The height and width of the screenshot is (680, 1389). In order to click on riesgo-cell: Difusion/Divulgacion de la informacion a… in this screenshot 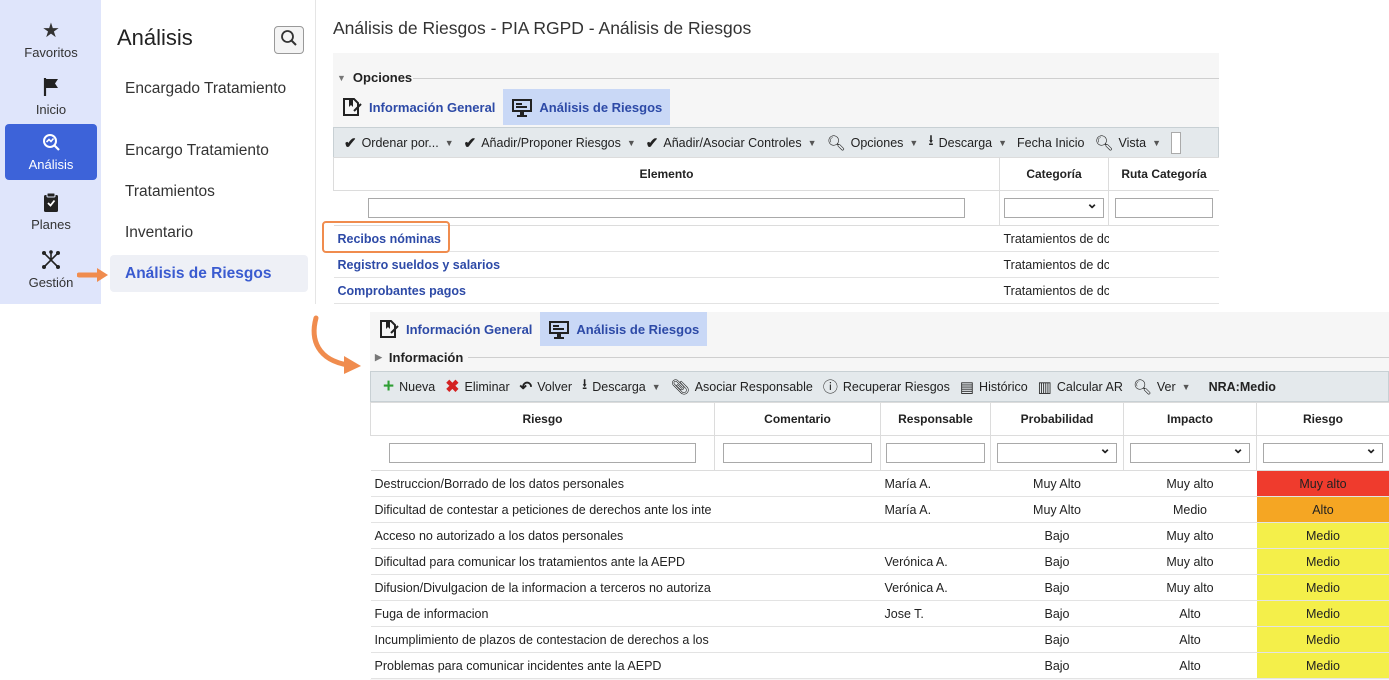, I will do `click(542, 587)`.